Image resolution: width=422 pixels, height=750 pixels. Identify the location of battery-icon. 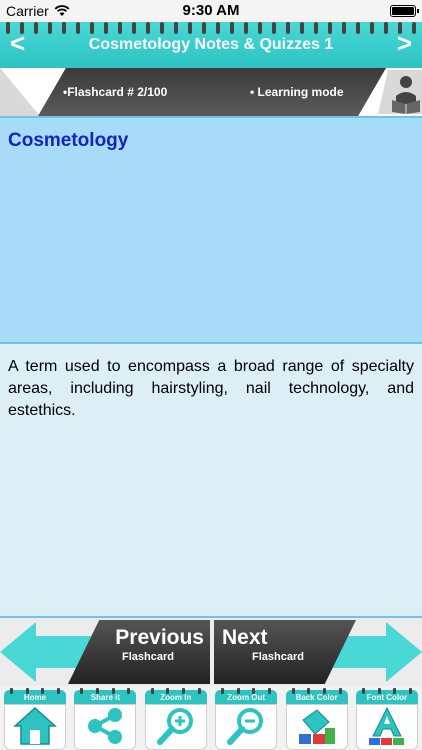
(404, 11).